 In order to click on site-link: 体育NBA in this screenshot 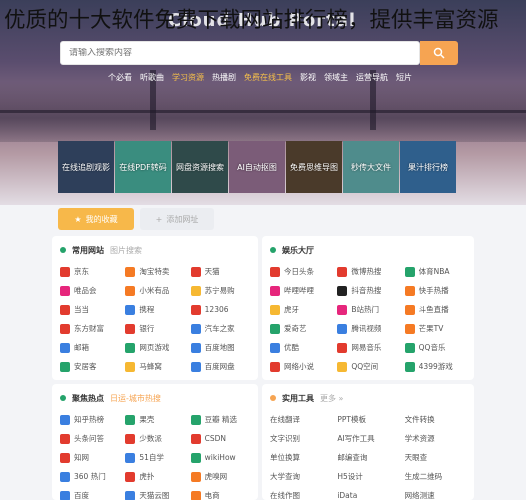, I will do `click(435, 271)`.